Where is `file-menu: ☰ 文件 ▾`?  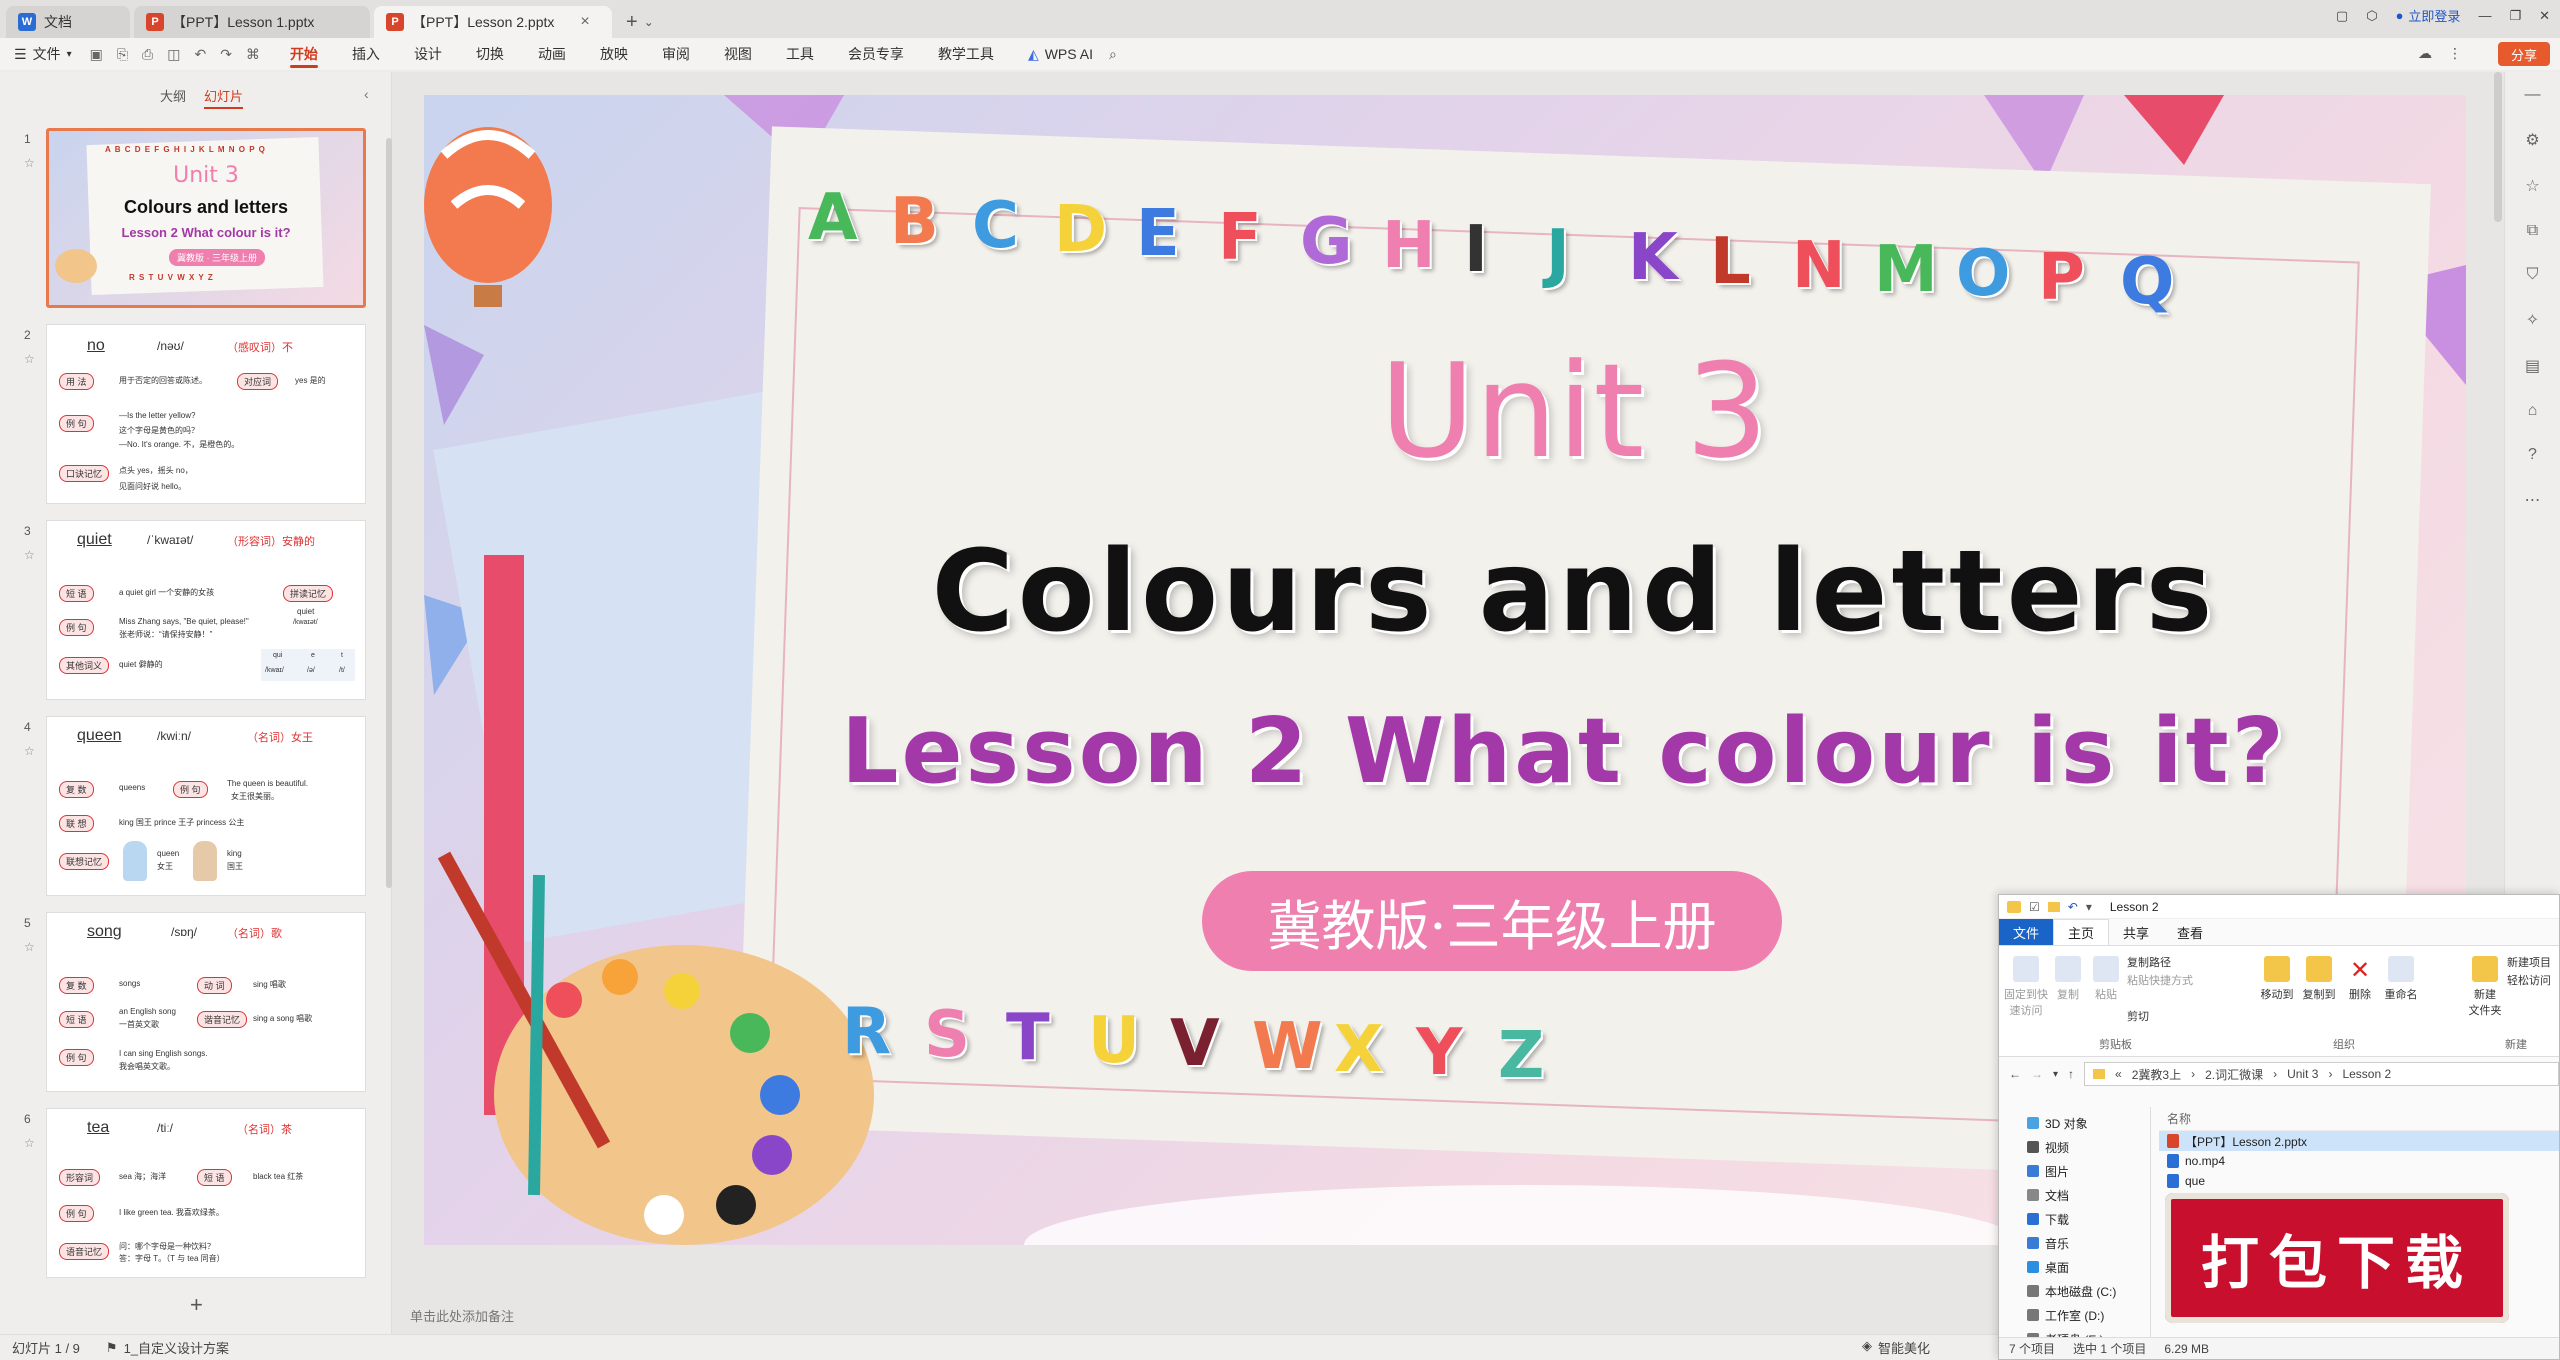
file-menu: ☰ 文件 ▾ is located at coordinates (43, 54).